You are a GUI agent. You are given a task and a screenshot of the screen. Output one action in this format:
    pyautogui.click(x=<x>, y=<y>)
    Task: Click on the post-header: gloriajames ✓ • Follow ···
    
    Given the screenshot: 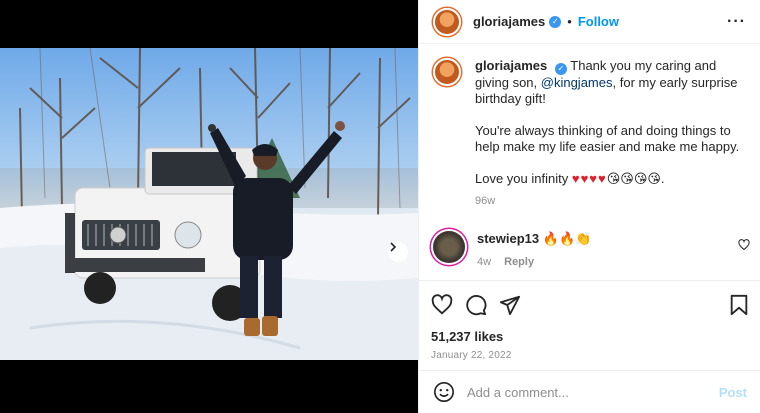 What is the action you would take?
    pyautogui.click(x=589, y=22)
    